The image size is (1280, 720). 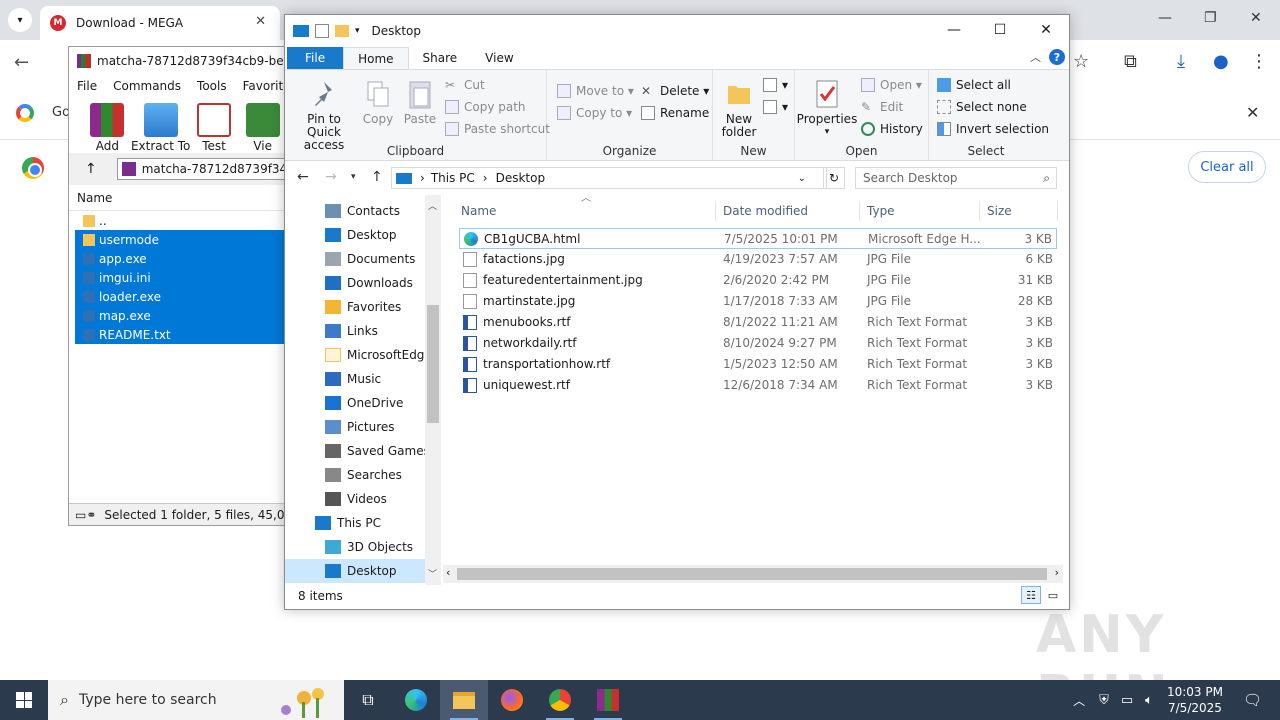 I want to click on maximize-button: ☐, so click(x=1000, y=30).